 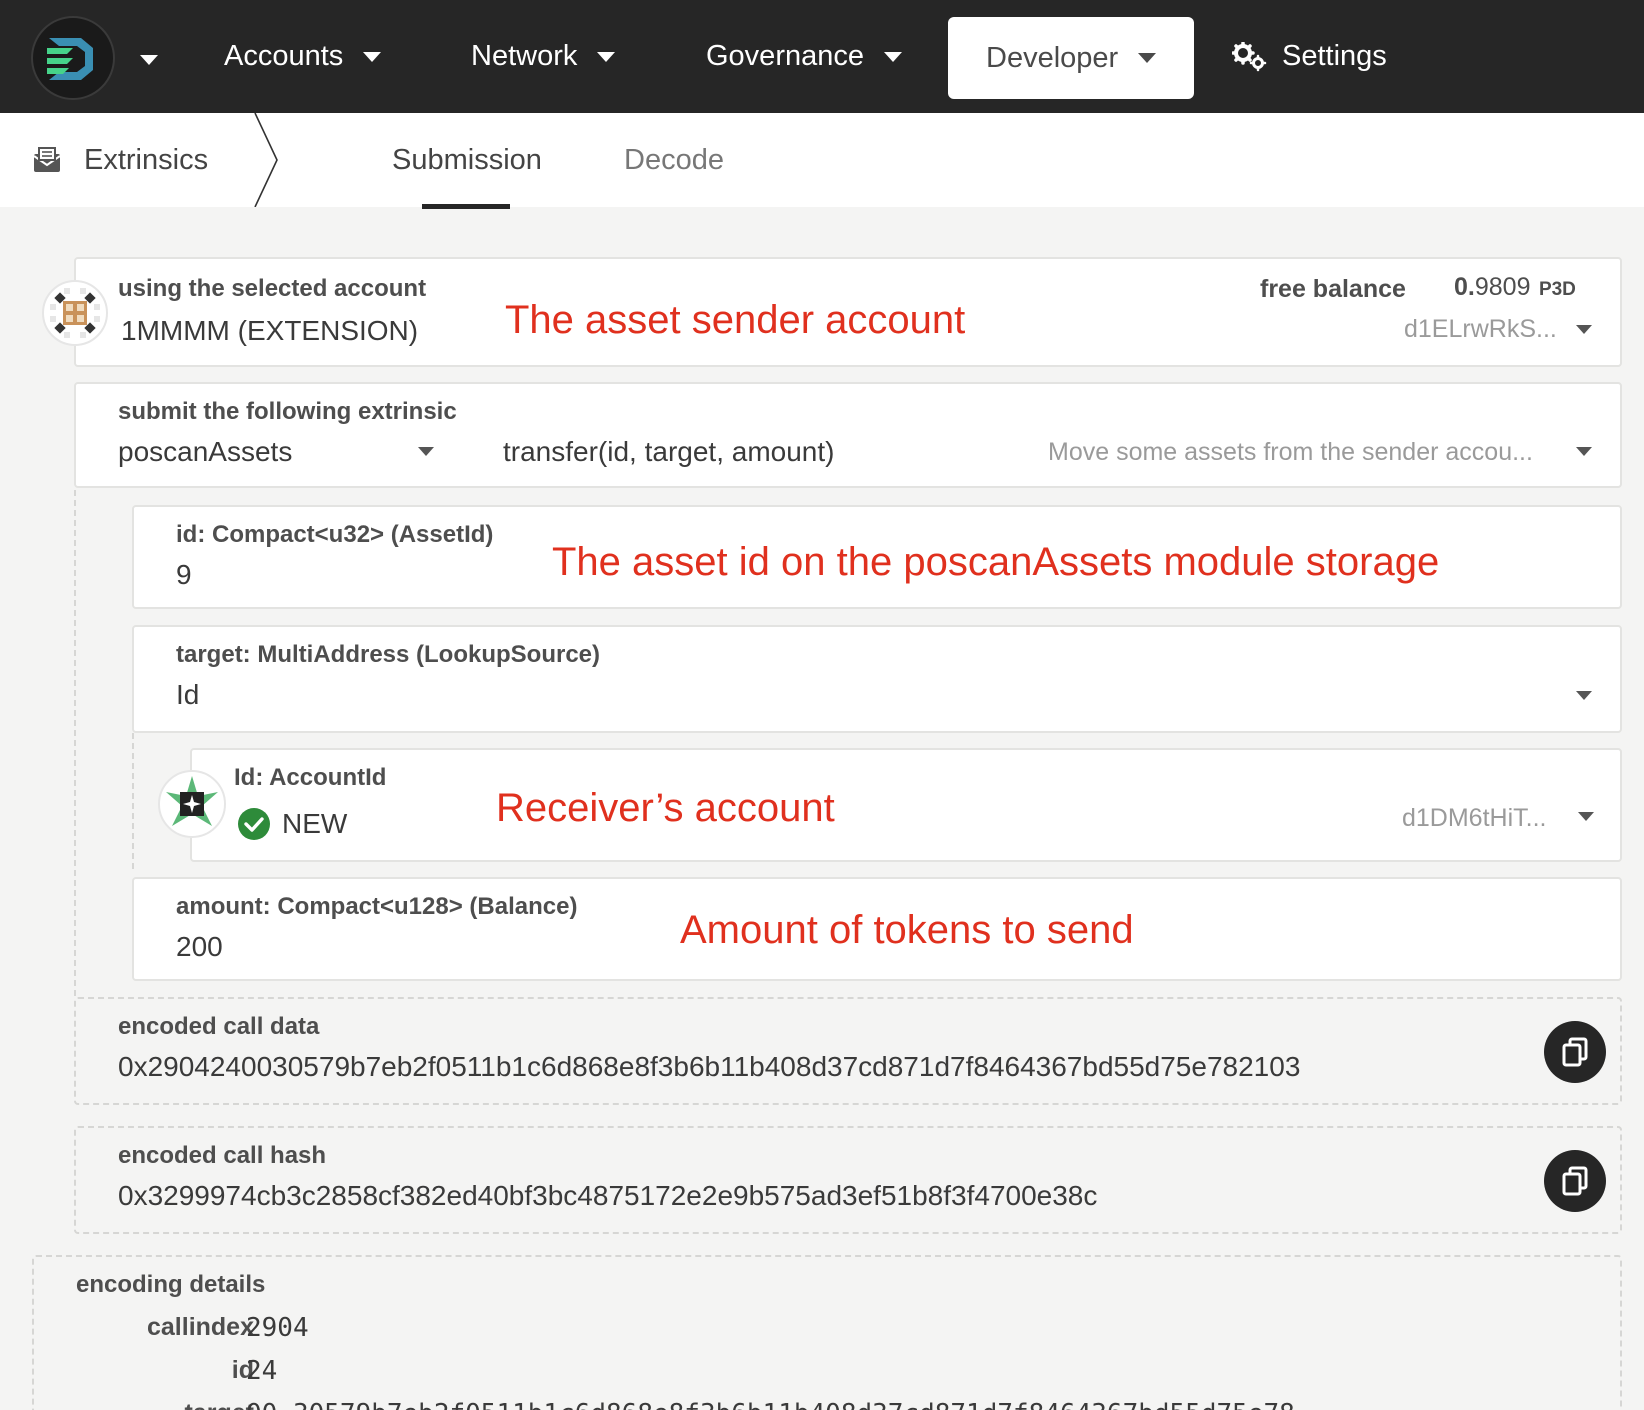 What do you see at coordinates (254, 824) in the screenshot?
I see `check-circle-icon` at bounding box center [254, 824].